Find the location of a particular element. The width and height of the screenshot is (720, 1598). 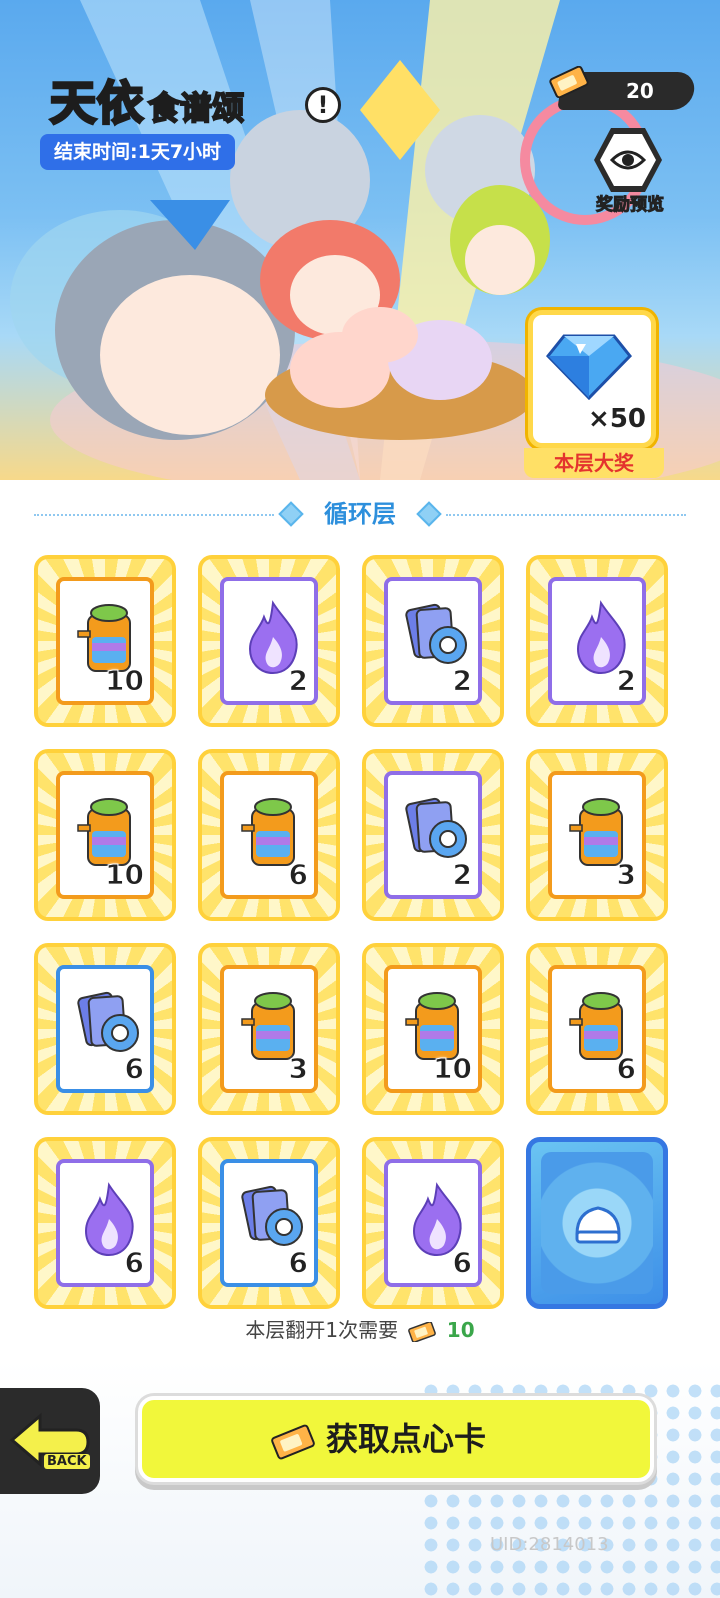

section-heading: 循环层 is located at coordinates (360, 514).